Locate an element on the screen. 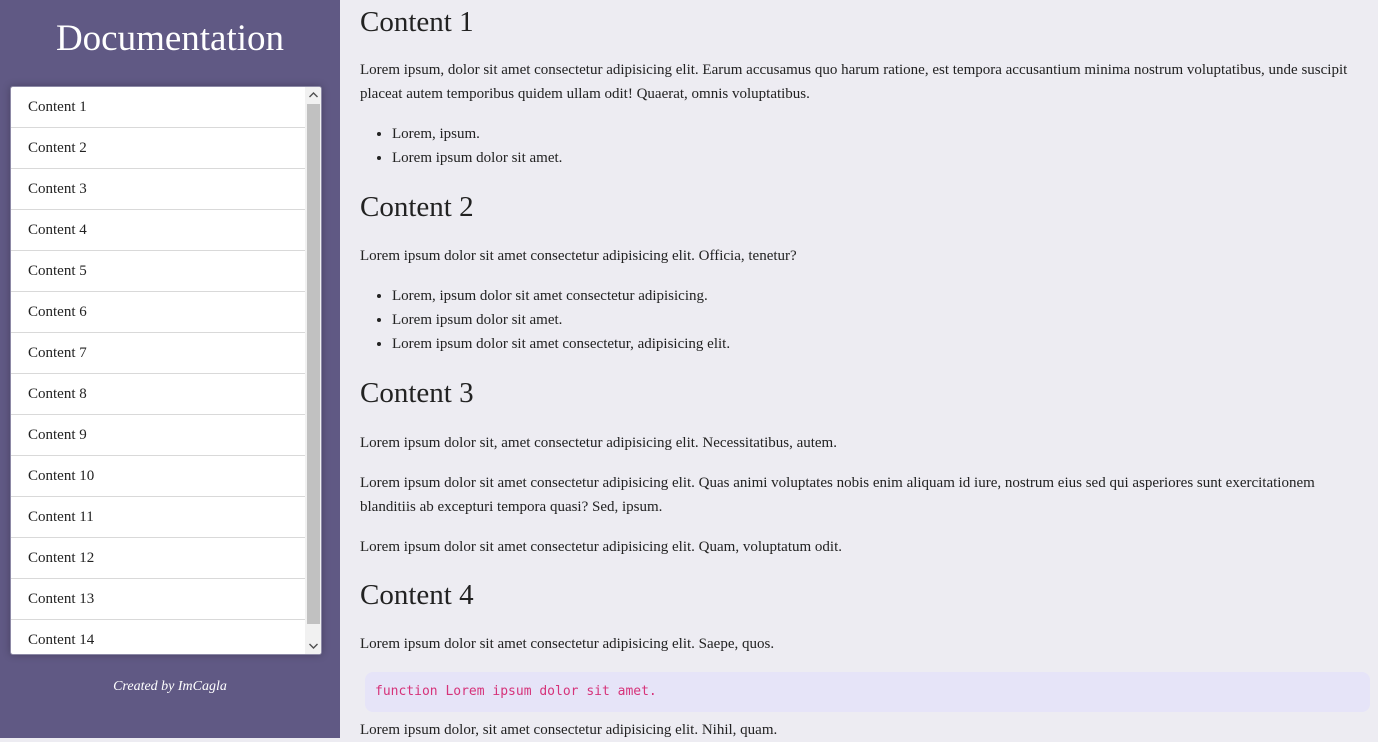 The height and width of the screenshot is (742, 1378). nav-item-content-3: Content 3 is located at coordinates (158, 189).